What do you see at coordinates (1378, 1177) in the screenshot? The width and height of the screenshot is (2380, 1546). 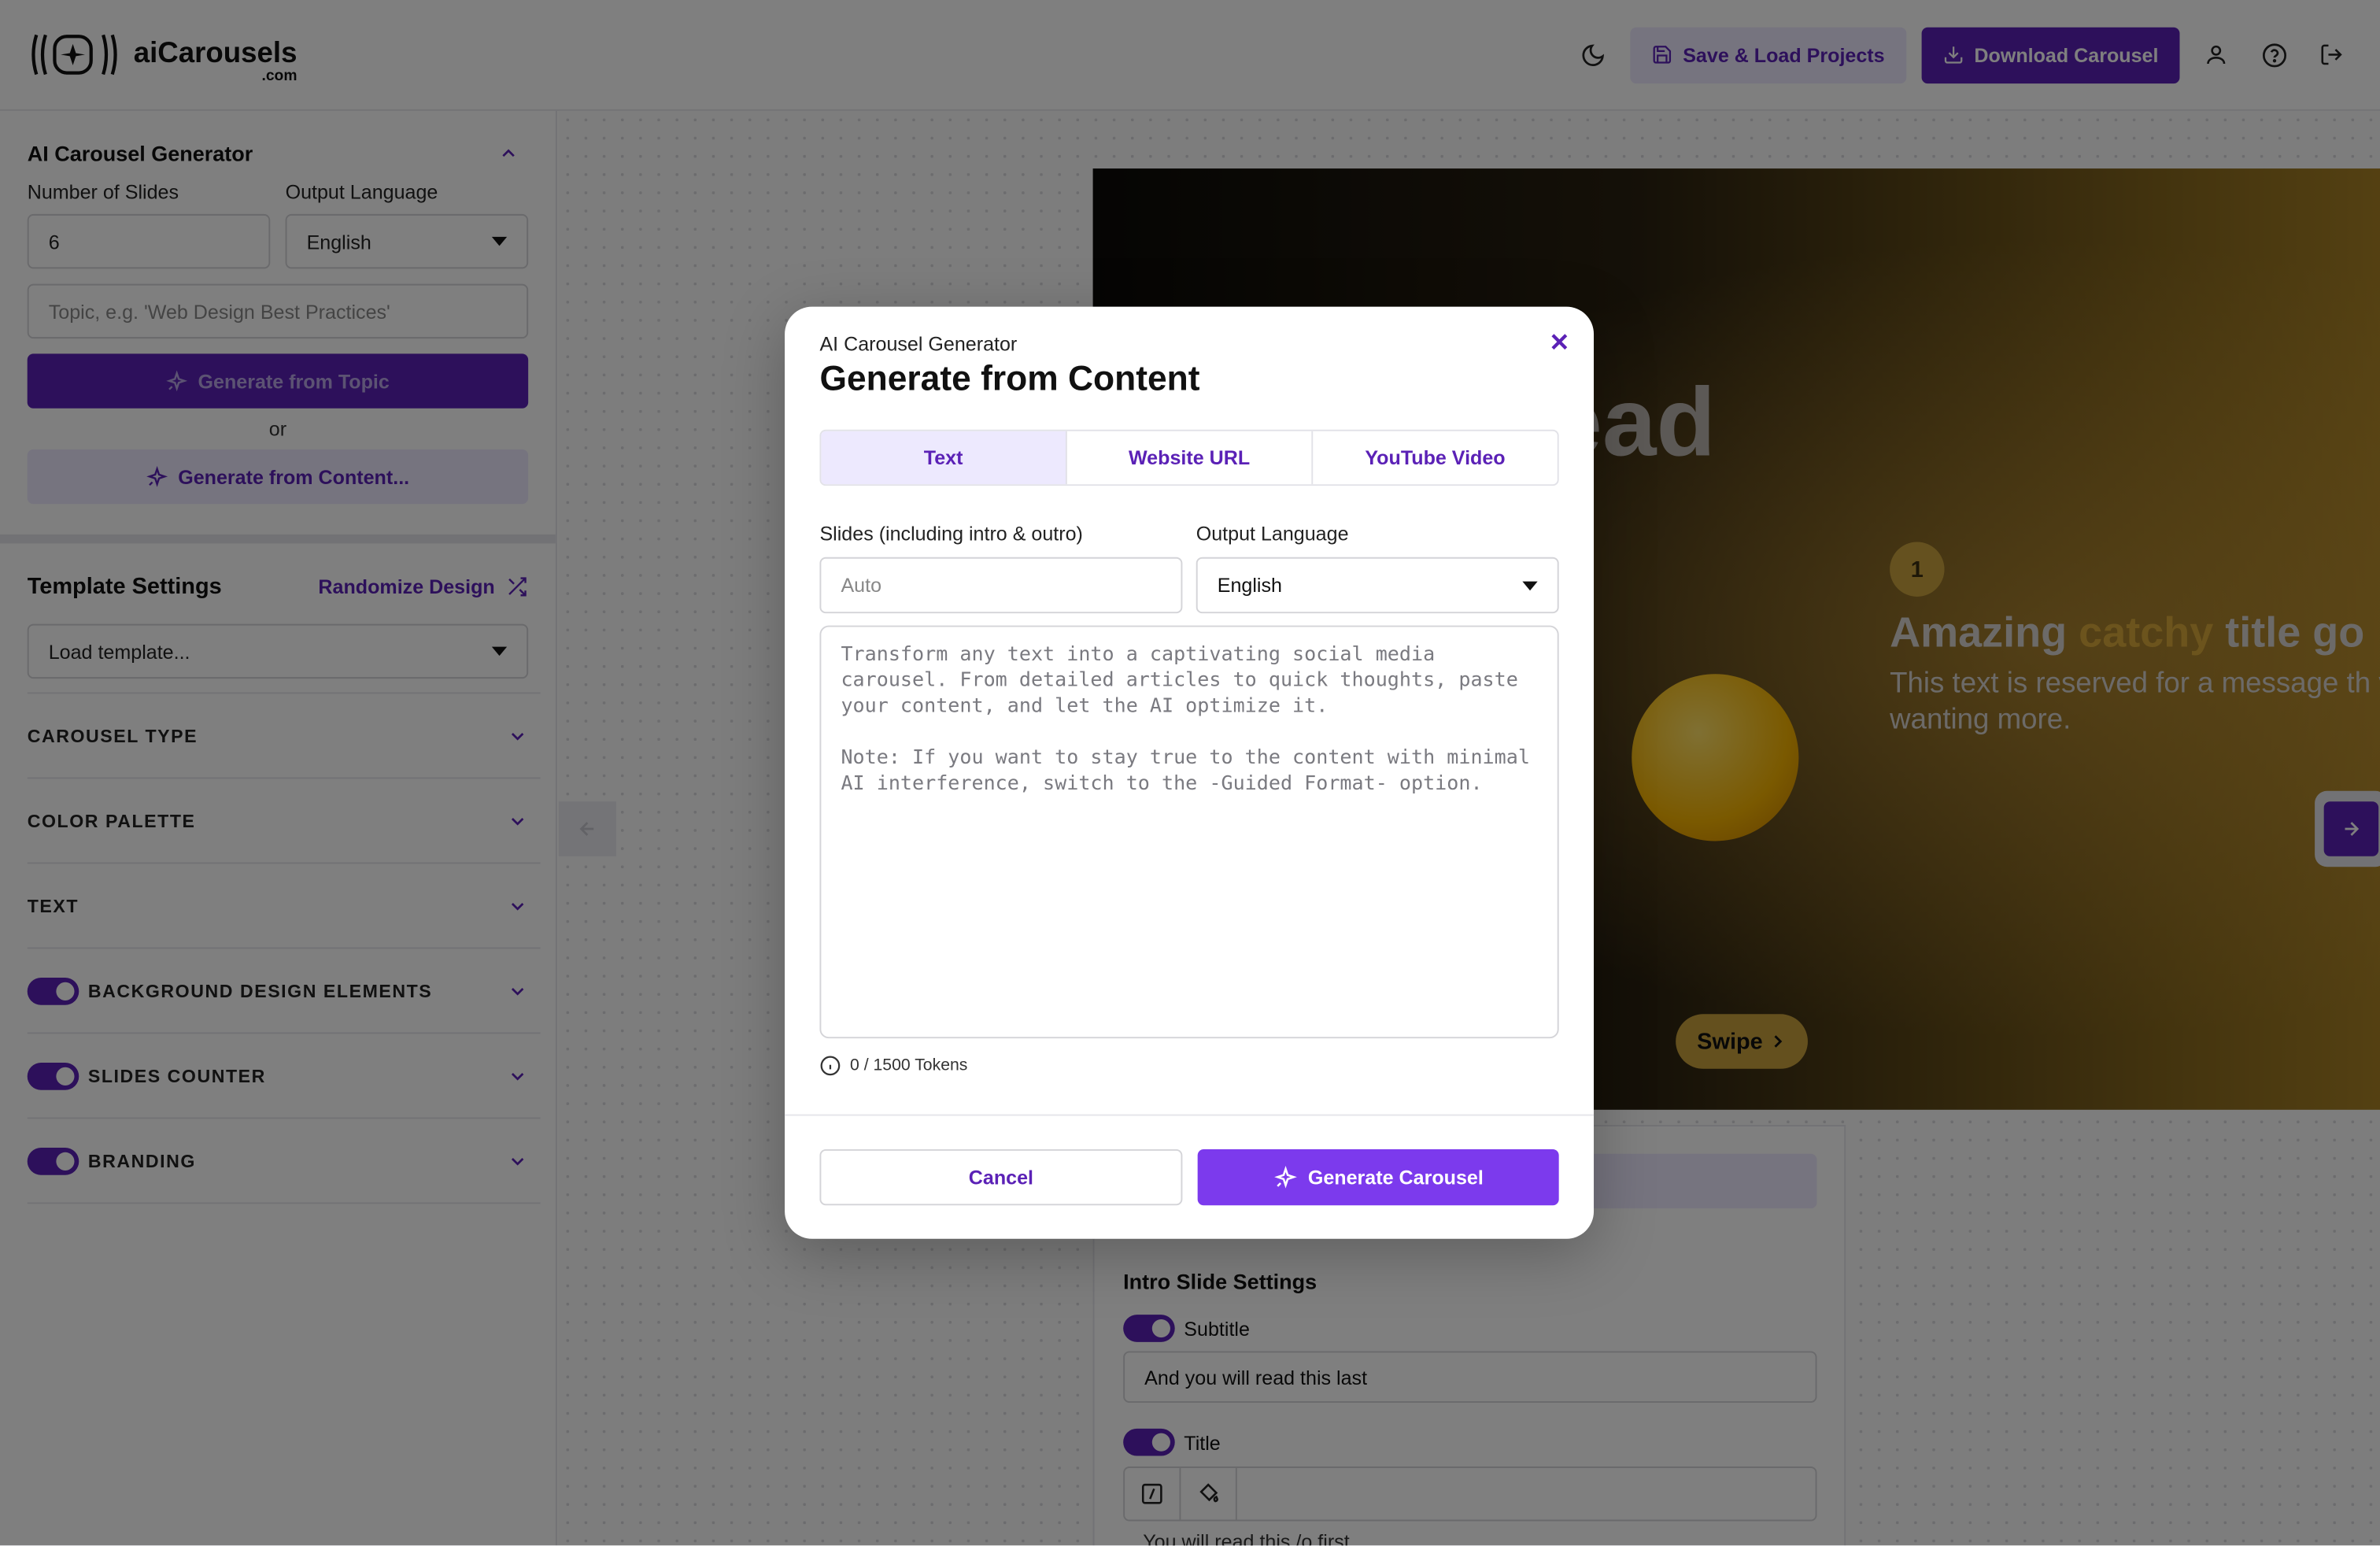 I see `generate-carousel-button: Generate Carousel` at bounding box center [1378, 1177].